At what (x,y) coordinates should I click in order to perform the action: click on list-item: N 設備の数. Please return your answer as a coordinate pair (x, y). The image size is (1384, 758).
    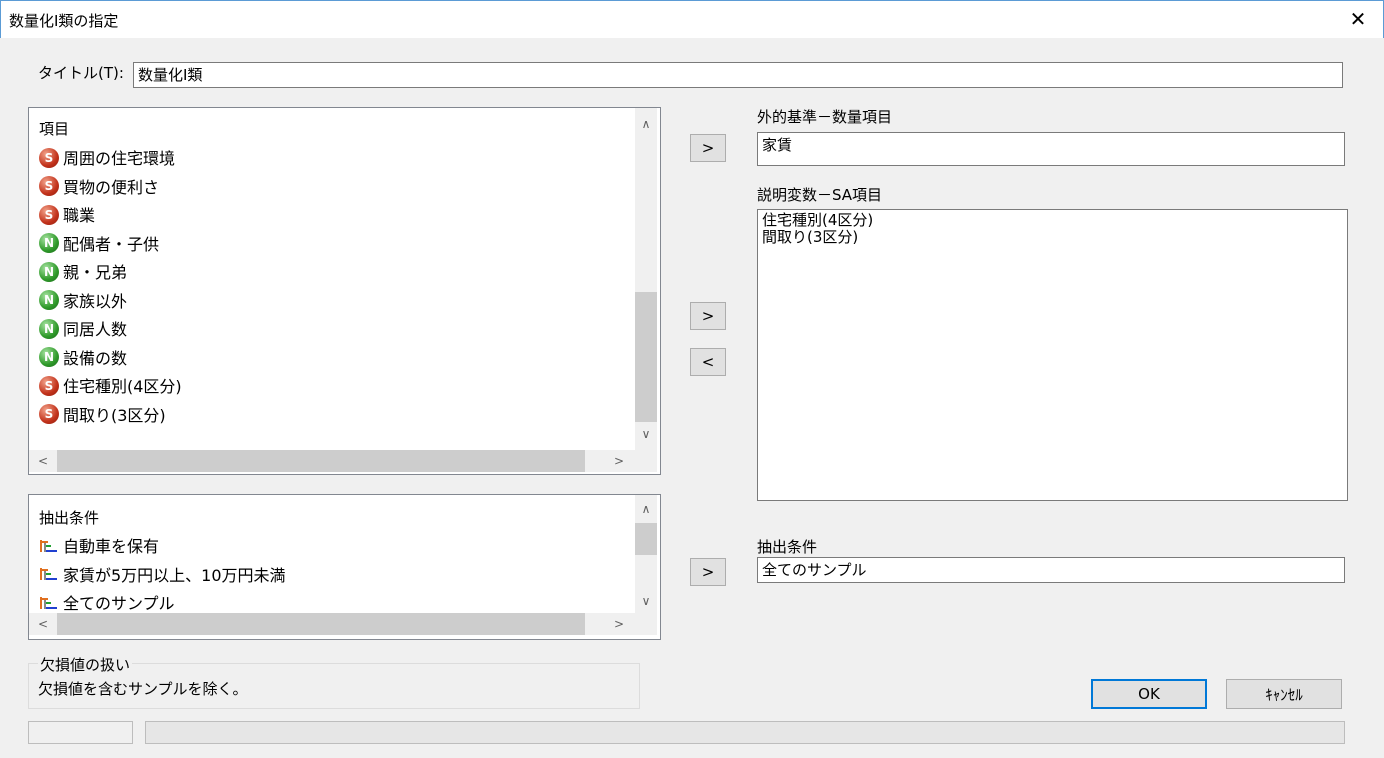
    Looking at the image, I should click on (83, 359).